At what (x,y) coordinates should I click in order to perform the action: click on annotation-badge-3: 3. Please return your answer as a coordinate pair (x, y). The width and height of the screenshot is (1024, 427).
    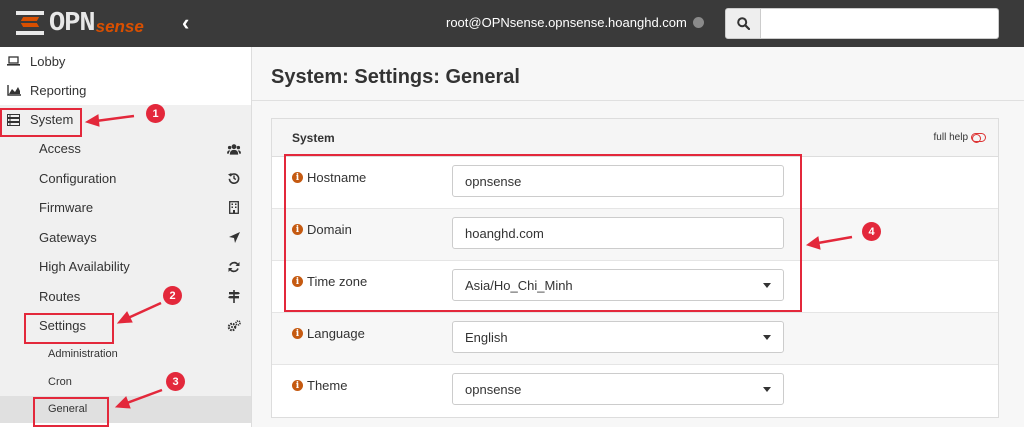
    Looking at the image, I should click on (175, 381).